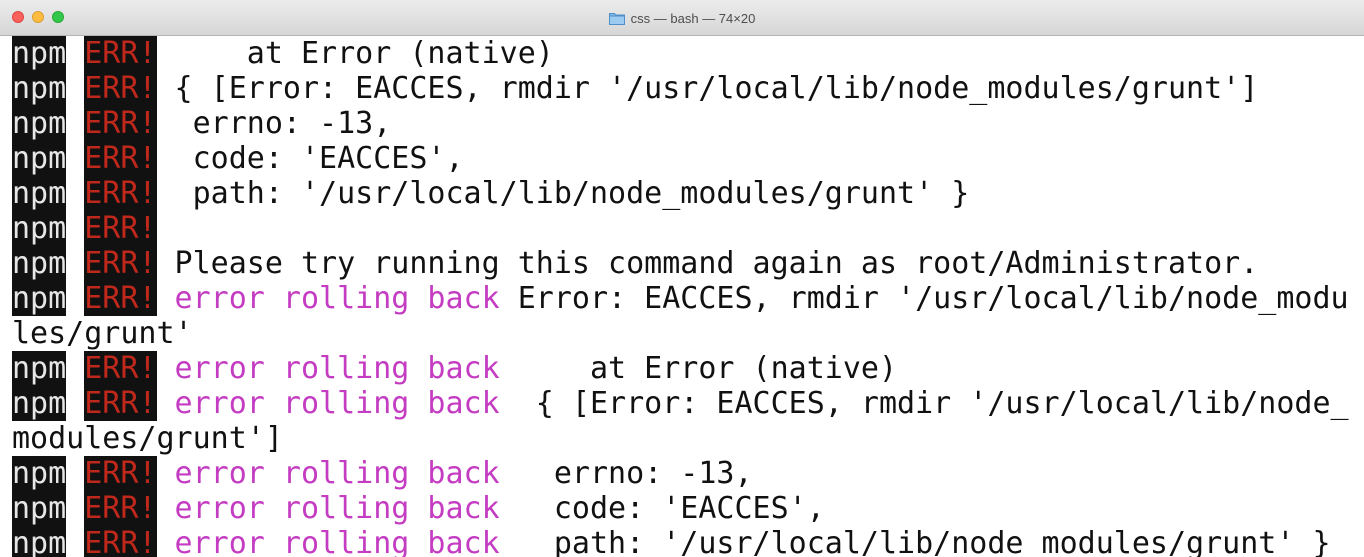 Image resolution: width=1364 pixels, height=557 pixels. What do you see at coordinates (693, 18) in the screenshot?
I see `window-title-text: css — bash — 74×20` at bounding box center [693, 18].